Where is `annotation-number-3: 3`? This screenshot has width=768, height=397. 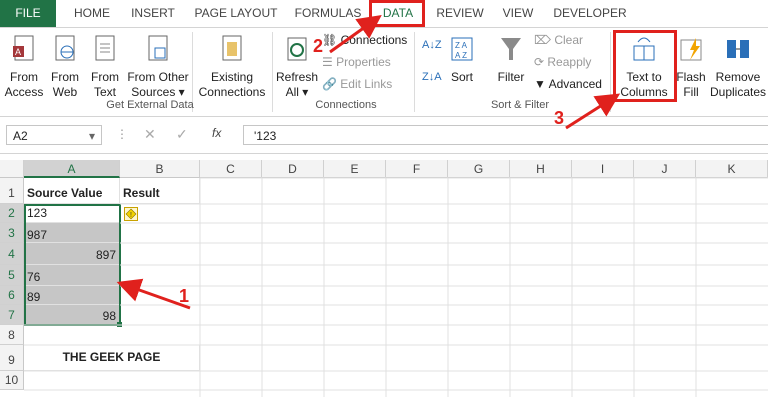
annotation-number-3: 3 is located at coordinates (559, 118).